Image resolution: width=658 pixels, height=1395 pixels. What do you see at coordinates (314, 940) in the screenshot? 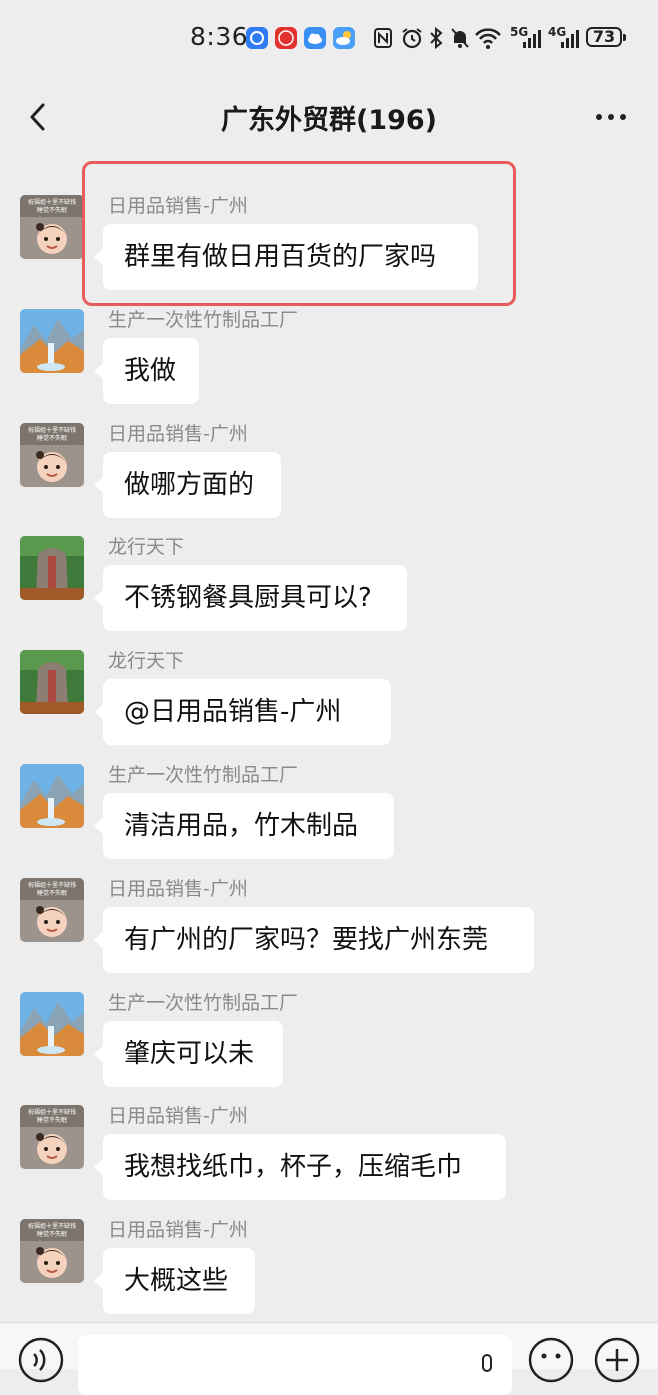
I see `message-bubble: 有广州的厂家吗？要找广州东莞` at bounding box center [314, 940].